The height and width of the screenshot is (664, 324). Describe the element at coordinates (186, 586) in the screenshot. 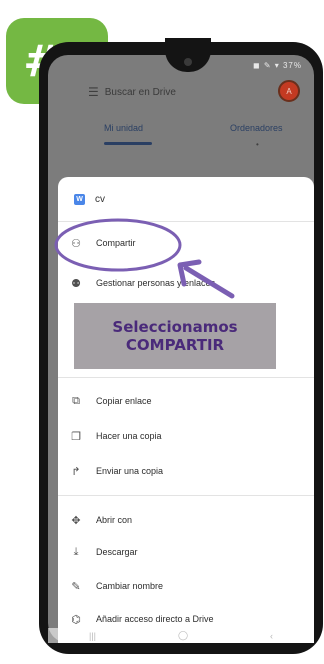

I see `menu-item-cambiar-nombre: ✎ Cambiar nombre` at that location.